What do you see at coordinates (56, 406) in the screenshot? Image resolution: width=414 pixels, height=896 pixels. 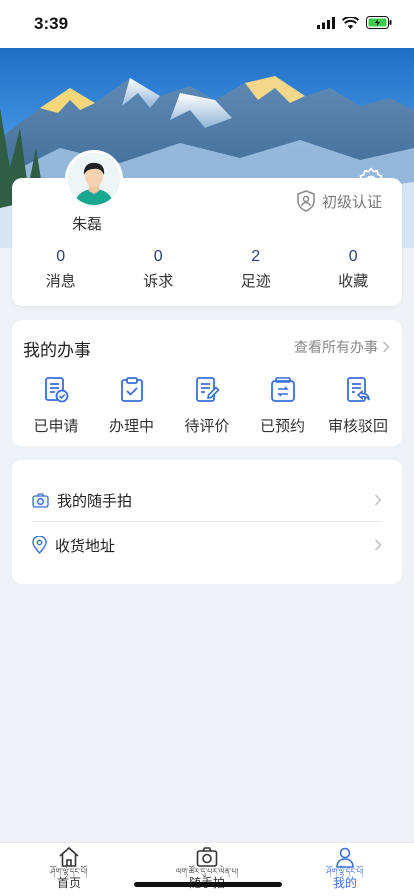 I see `affair-applied: 已申请` at bounding box center [56, 406].